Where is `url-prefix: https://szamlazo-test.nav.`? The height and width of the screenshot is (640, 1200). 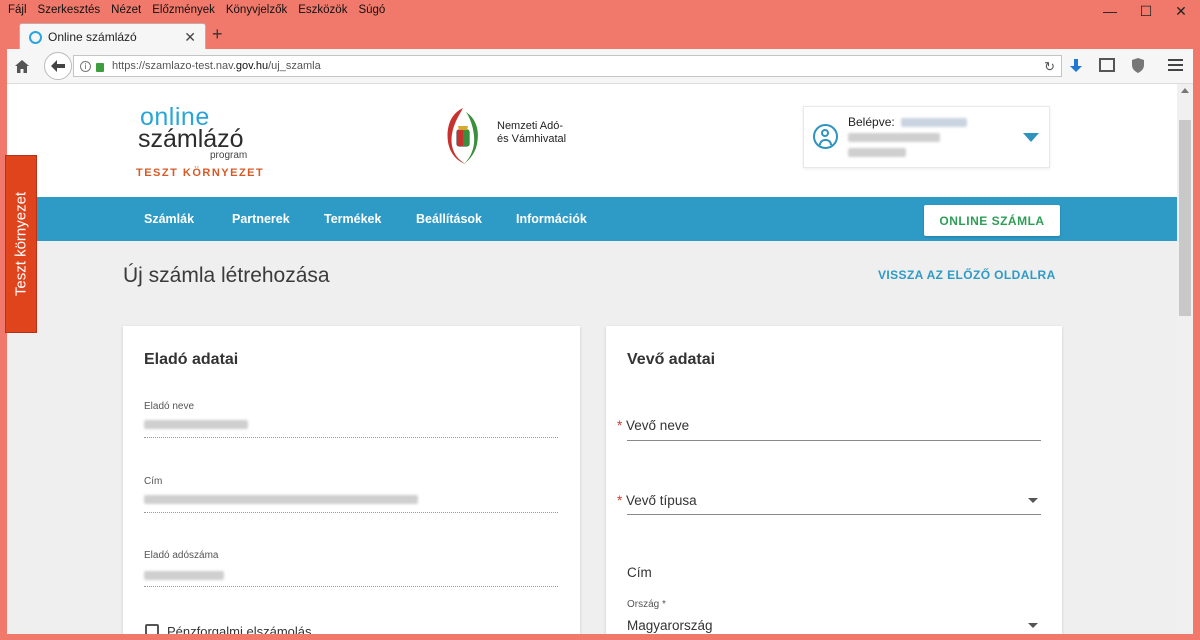
url-prefix: https://szamlazo-test.nav. is located at coordinates (174, 66).